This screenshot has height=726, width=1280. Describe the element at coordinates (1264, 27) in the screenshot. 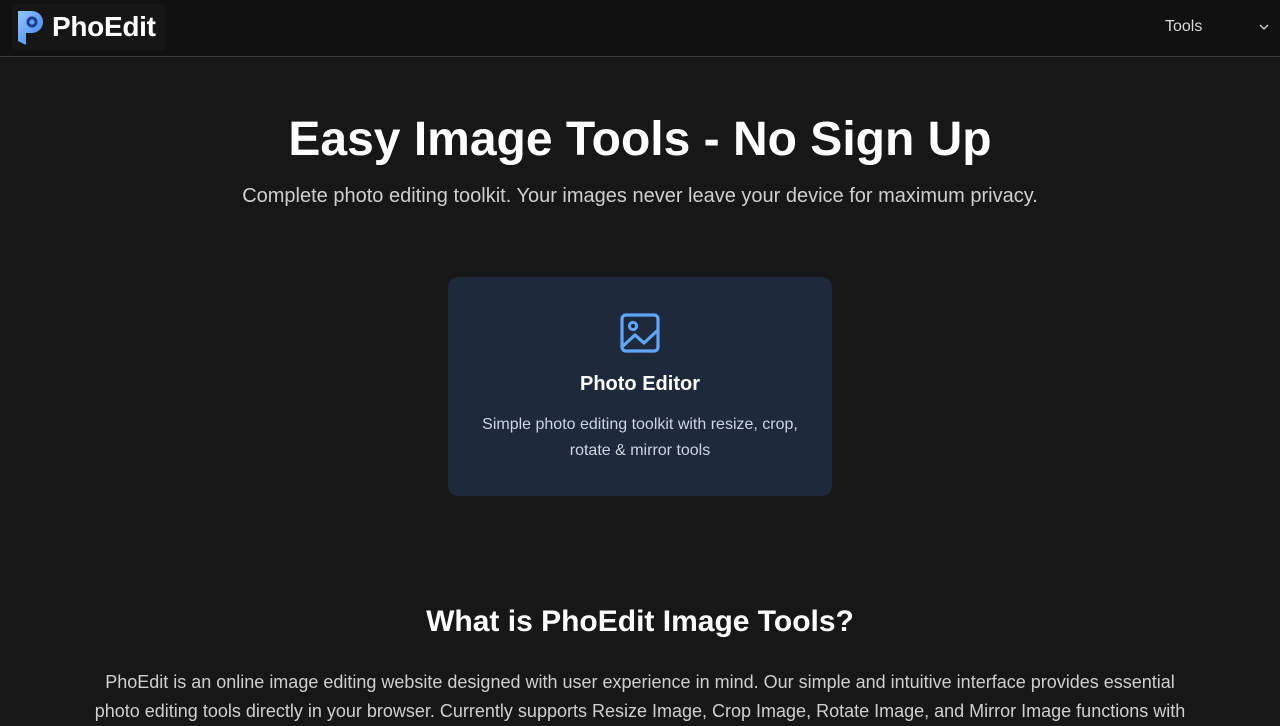

I see `chevron-down-icon` at that location.